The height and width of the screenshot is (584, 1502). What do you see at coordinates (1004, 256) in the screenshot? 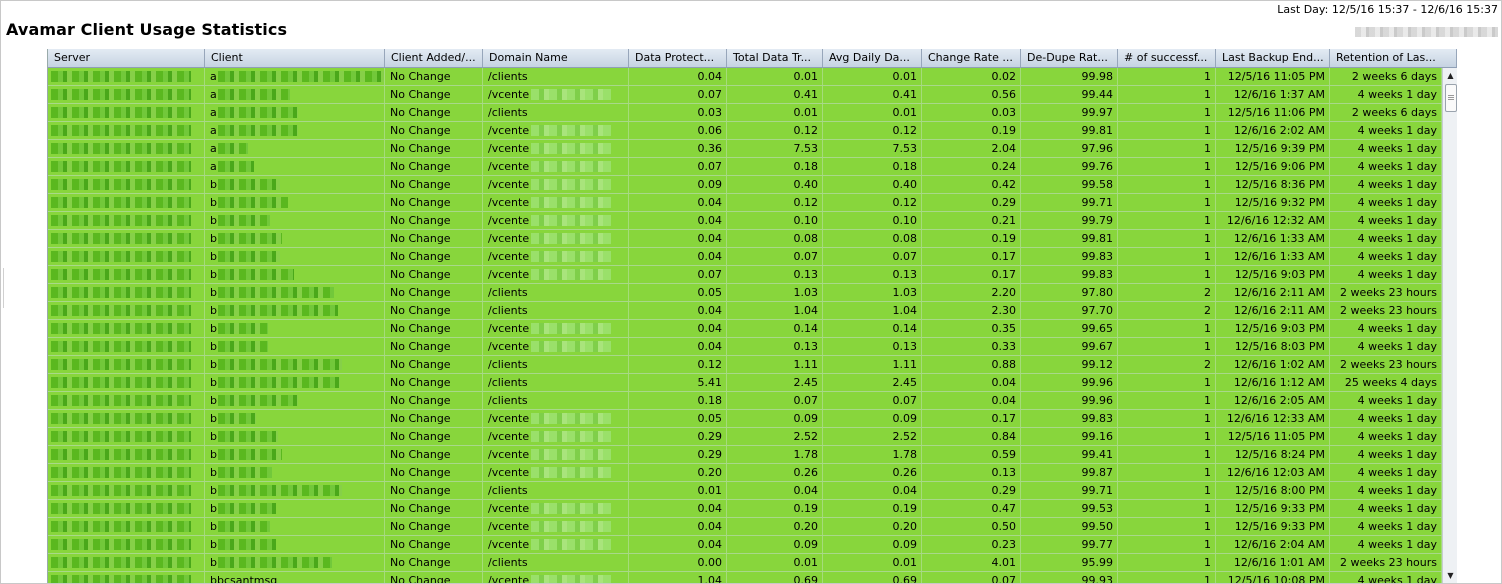
I see `change-rate-text: 0.17` at bounding box center [1004, 256].